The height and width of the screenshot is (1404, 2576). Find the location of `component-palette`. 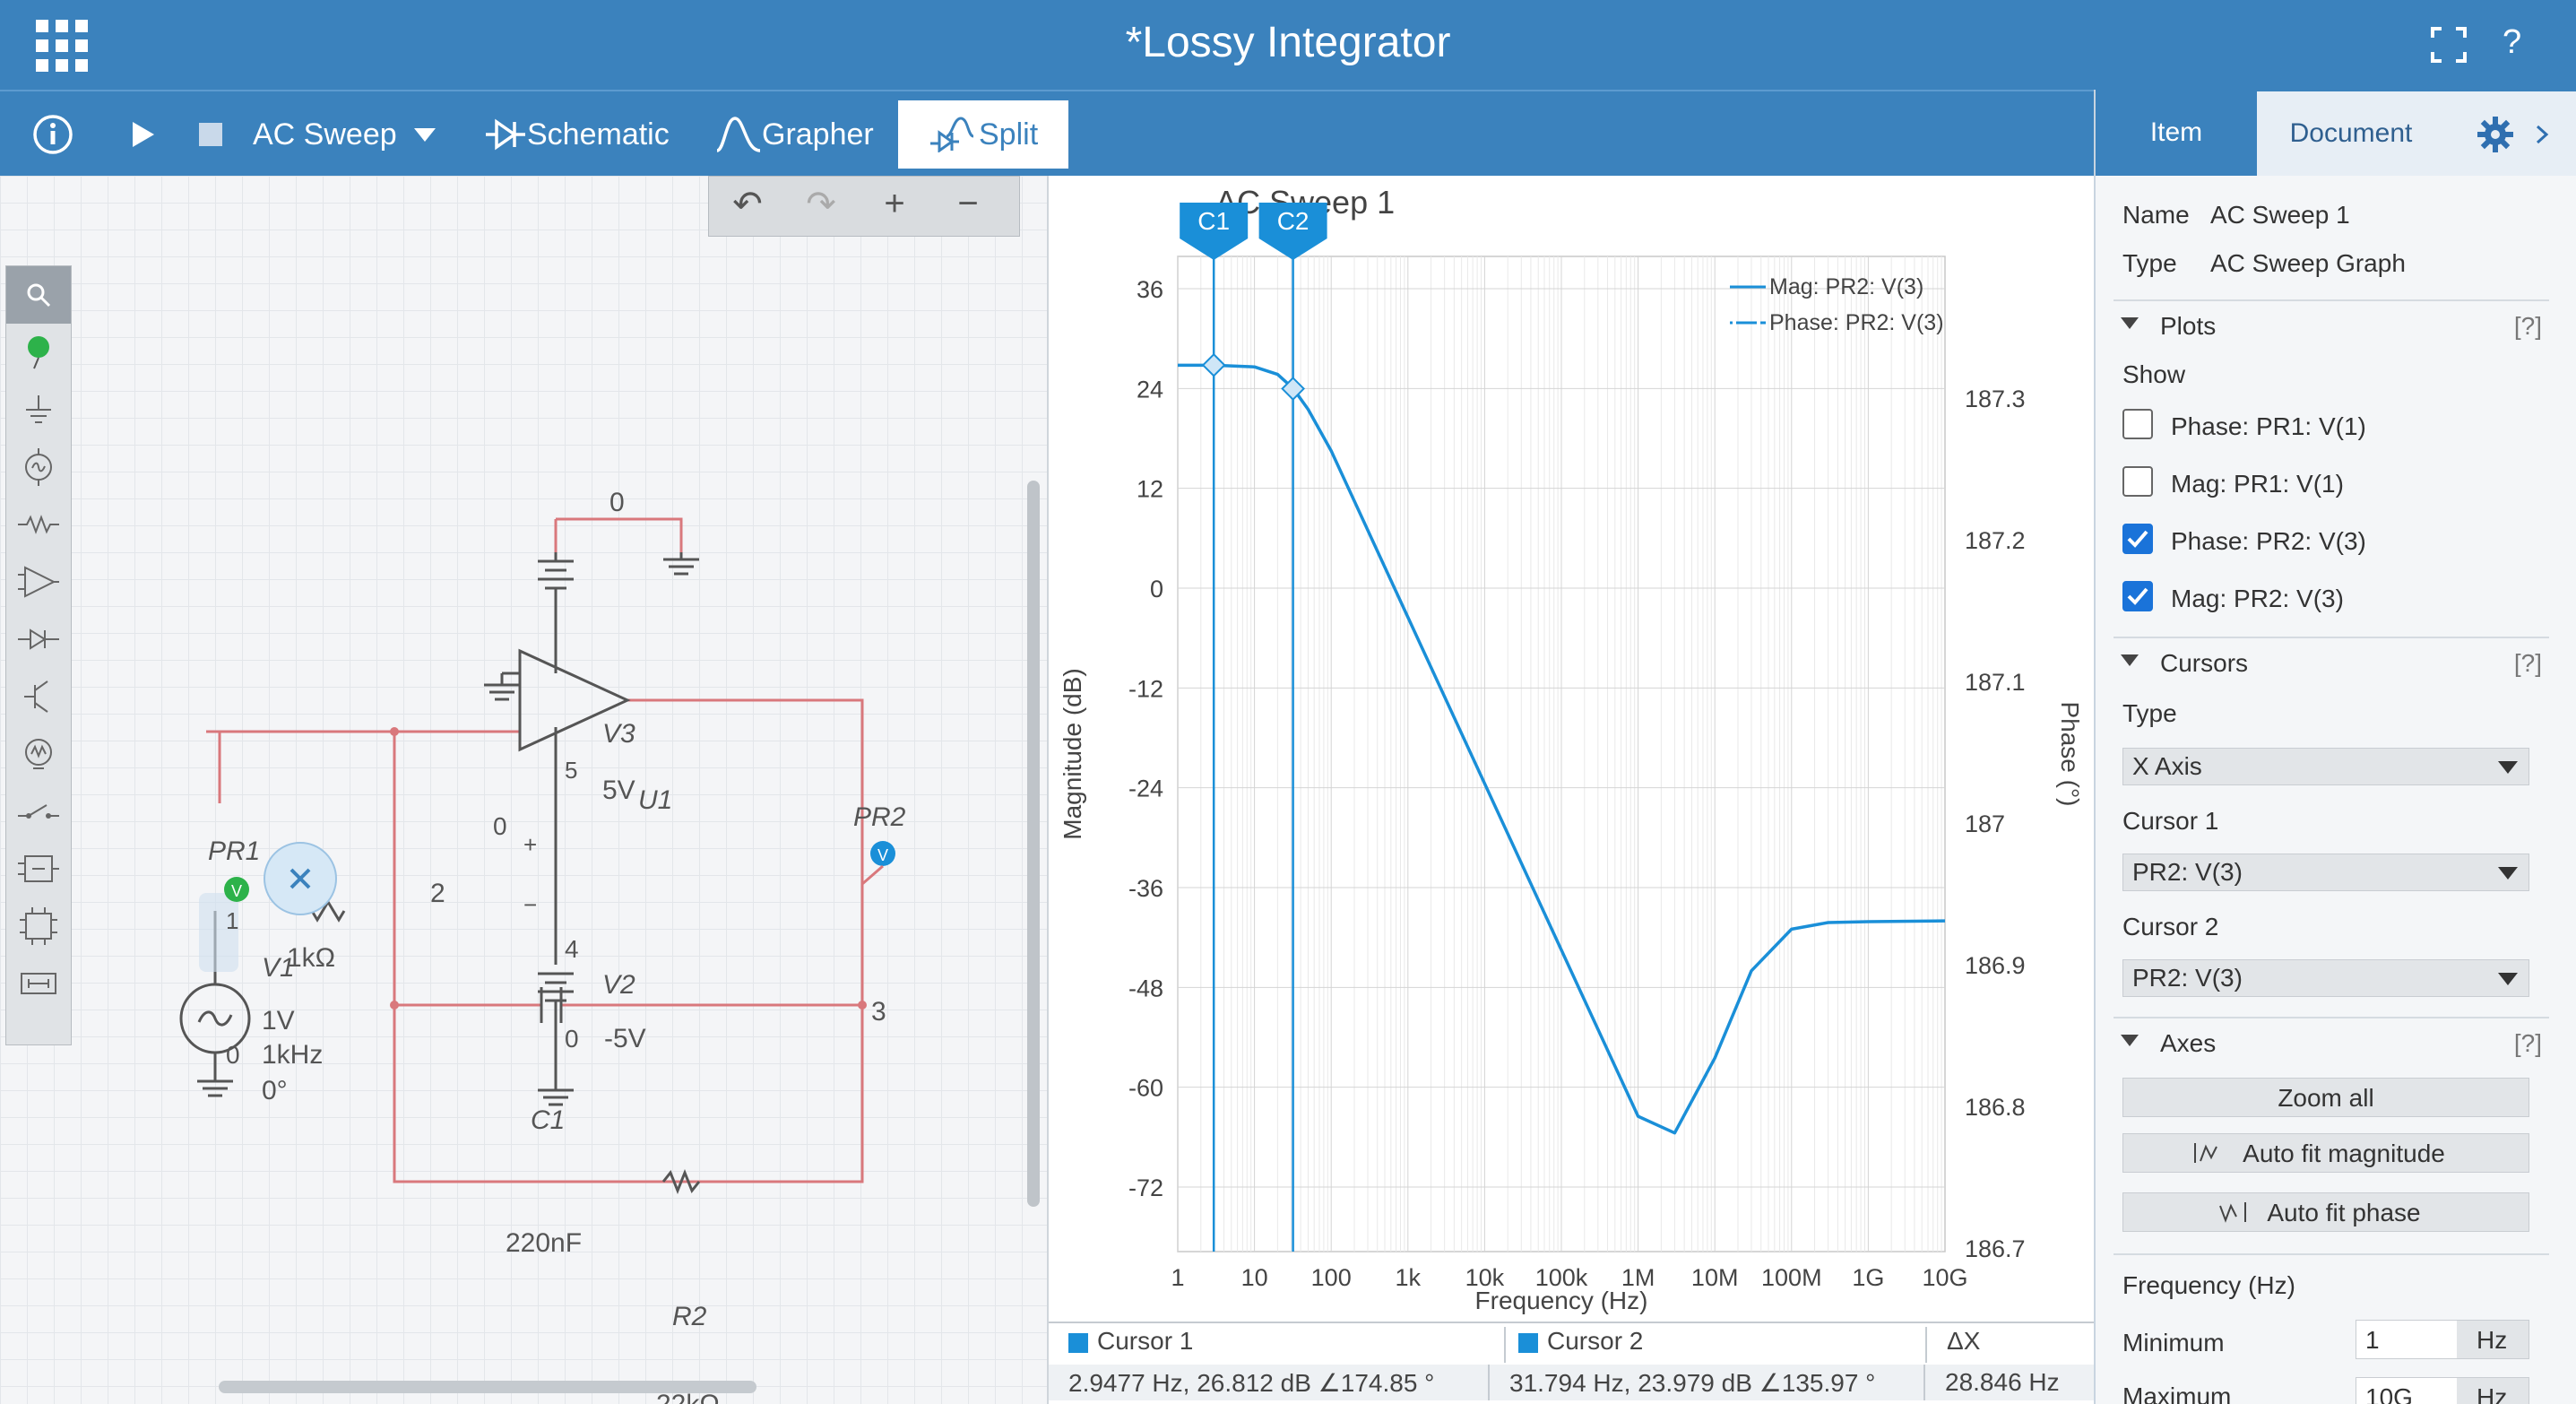

component-palette is located at coordinates (38, 655).